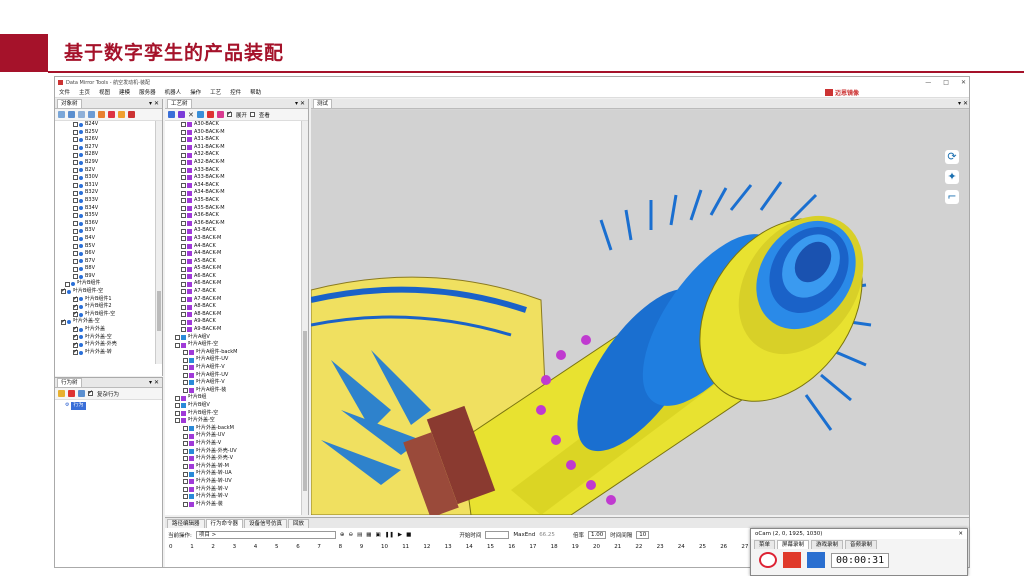 The image size is (1024, 576). What do you see at coordinates (241, 482) in the screenshot?
I see `list-item: 叶片外盖-转-UV` at bounding box center [241, 482].